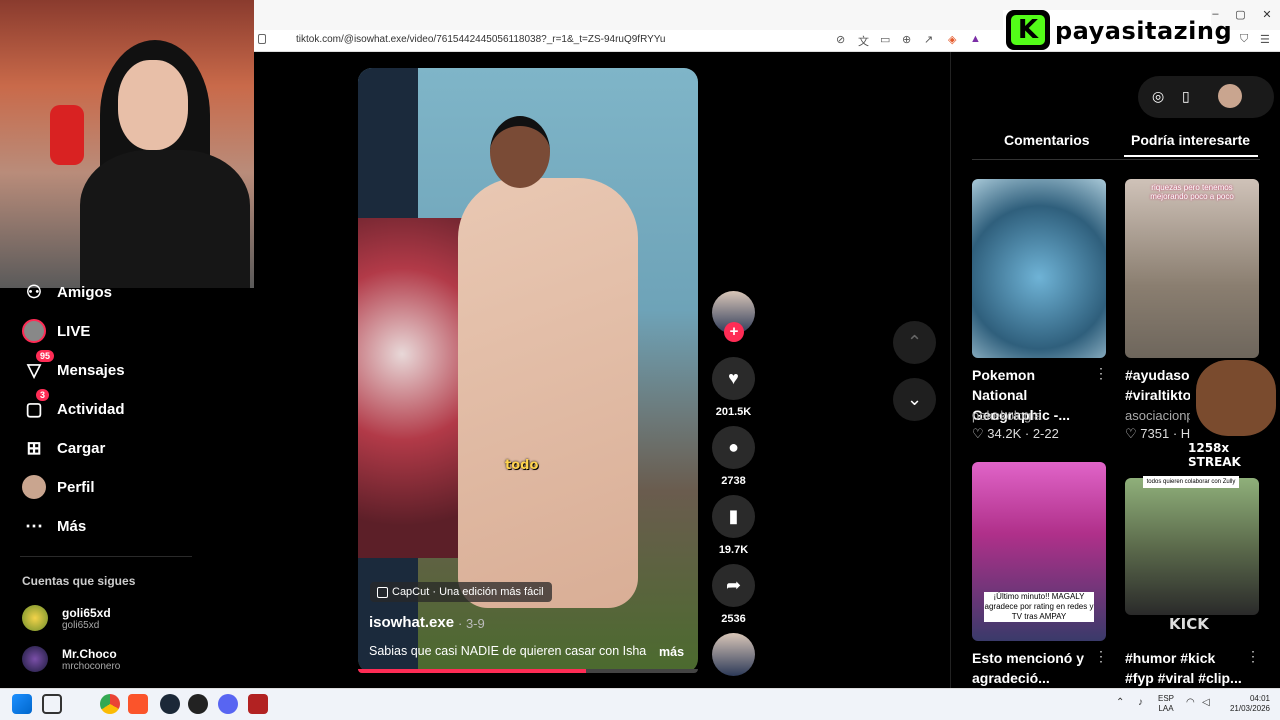  I want to click on capcut-badge: CapCut · Una edición más fácil, so click(461, 592).